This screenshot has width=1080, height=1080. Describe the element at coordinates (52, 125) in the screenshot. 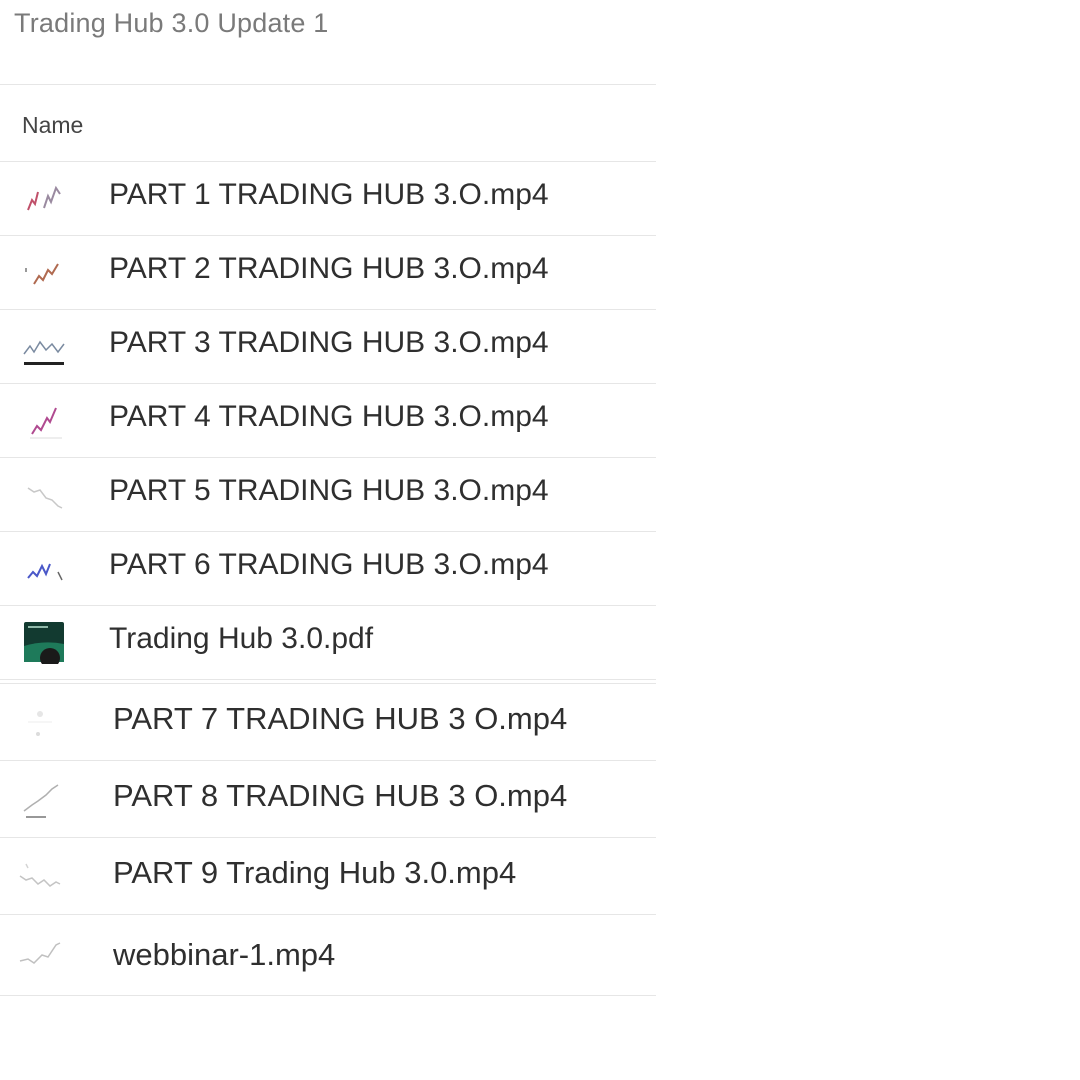

I see `name-column-header: Name` at that location.